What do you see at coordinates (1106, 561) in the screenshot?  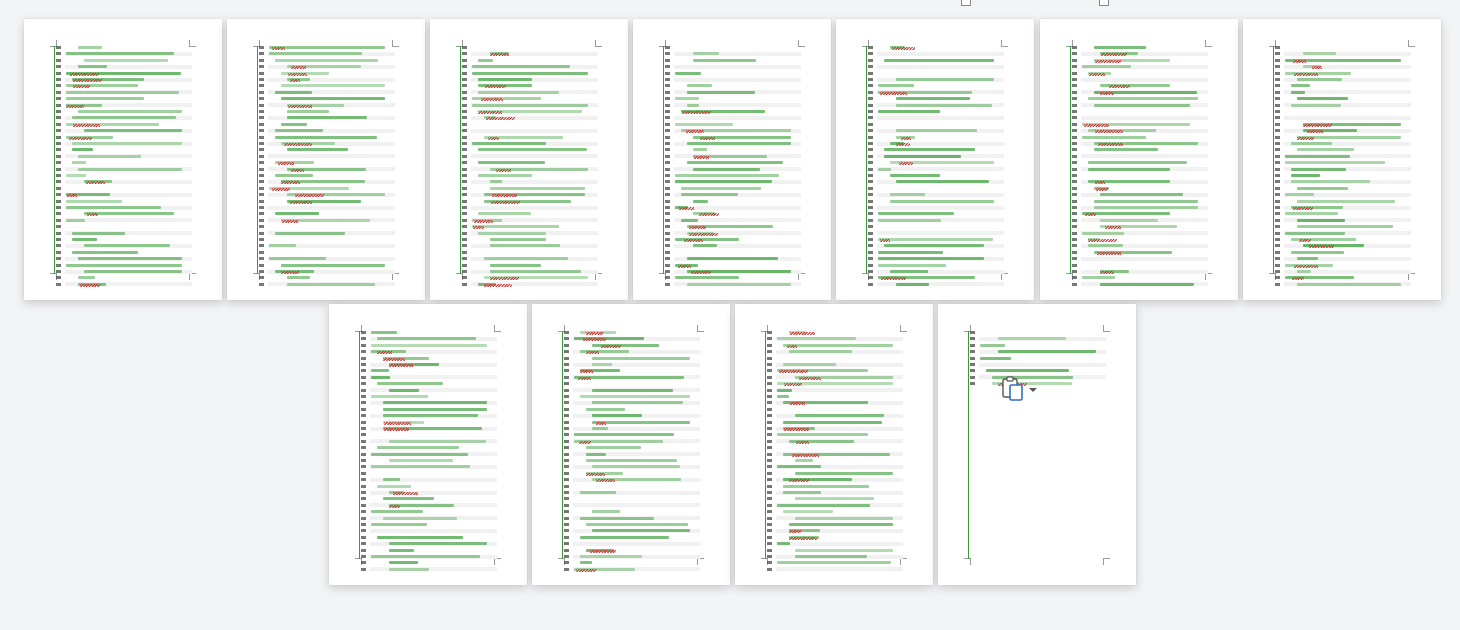 I see `margin-crop-mark` at bounding box center [1106, 561].